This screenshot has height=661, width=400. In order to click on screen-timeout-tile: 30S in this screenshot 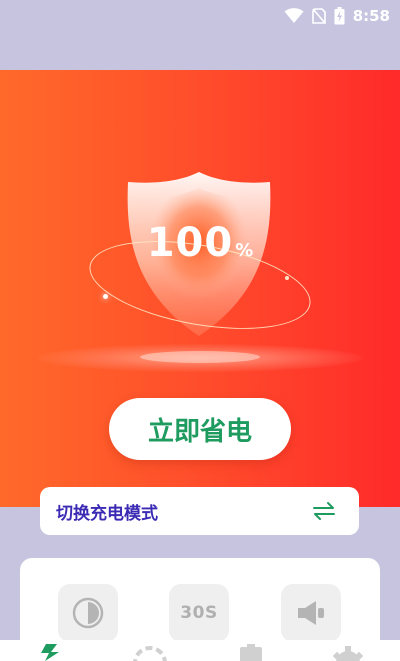, I will do `click(199, 613)`.